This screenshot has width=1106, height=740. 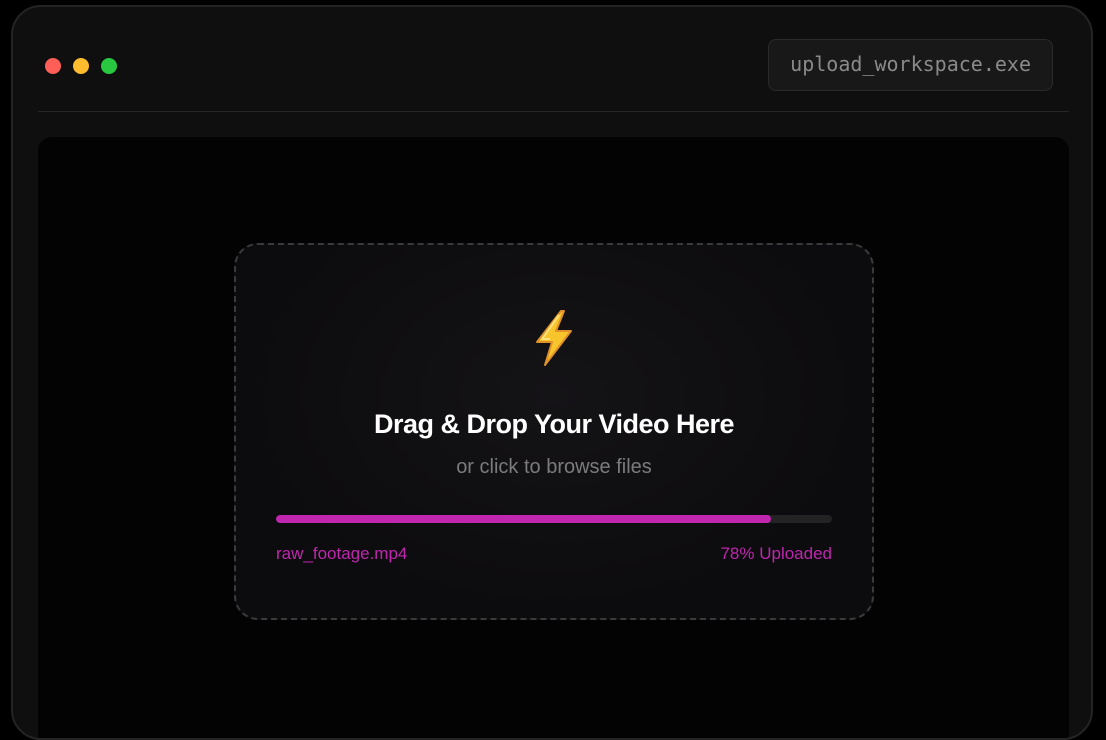 I want to click on title-bar: upload_workspace.exe, so click(x=552, y=60).